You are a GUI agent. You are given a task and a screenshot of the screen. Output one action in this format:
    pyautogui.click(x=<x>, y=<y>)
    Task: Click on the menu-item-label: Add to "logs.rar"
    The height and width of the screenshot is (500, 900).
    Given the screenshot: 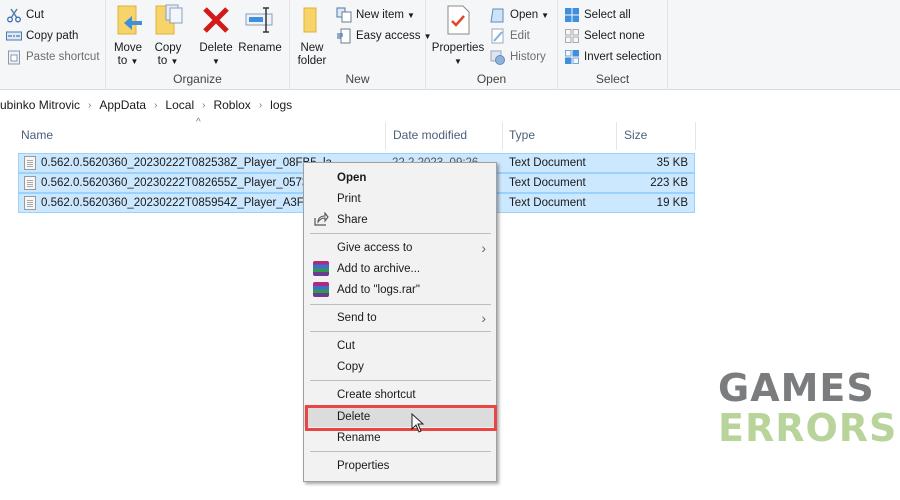 What is the action you would take?
    pyautogui.click(x=378, y=289)
    